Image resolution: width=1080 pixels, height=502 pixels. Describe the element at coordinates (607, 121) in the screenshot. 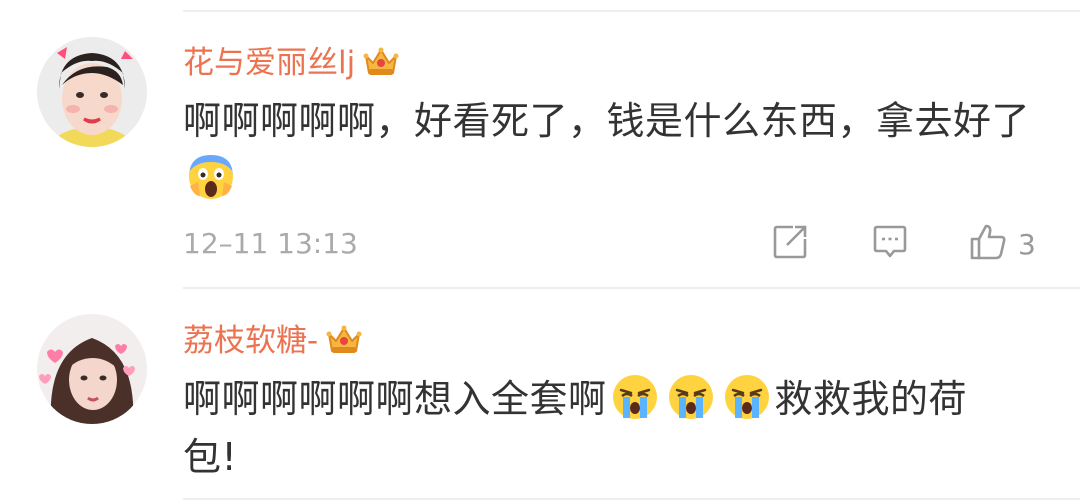

I see `comment-text-line: 啊啊啊啊啊，好看死了，钱是什么东西，拿去好了` at that location.